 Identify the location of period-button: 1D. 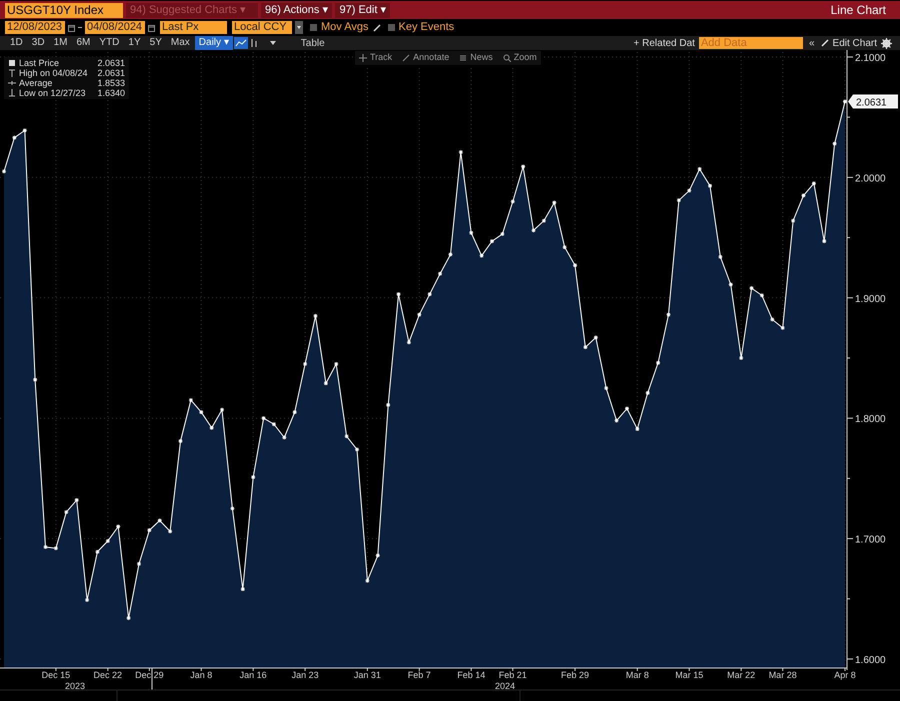
(16, 43).